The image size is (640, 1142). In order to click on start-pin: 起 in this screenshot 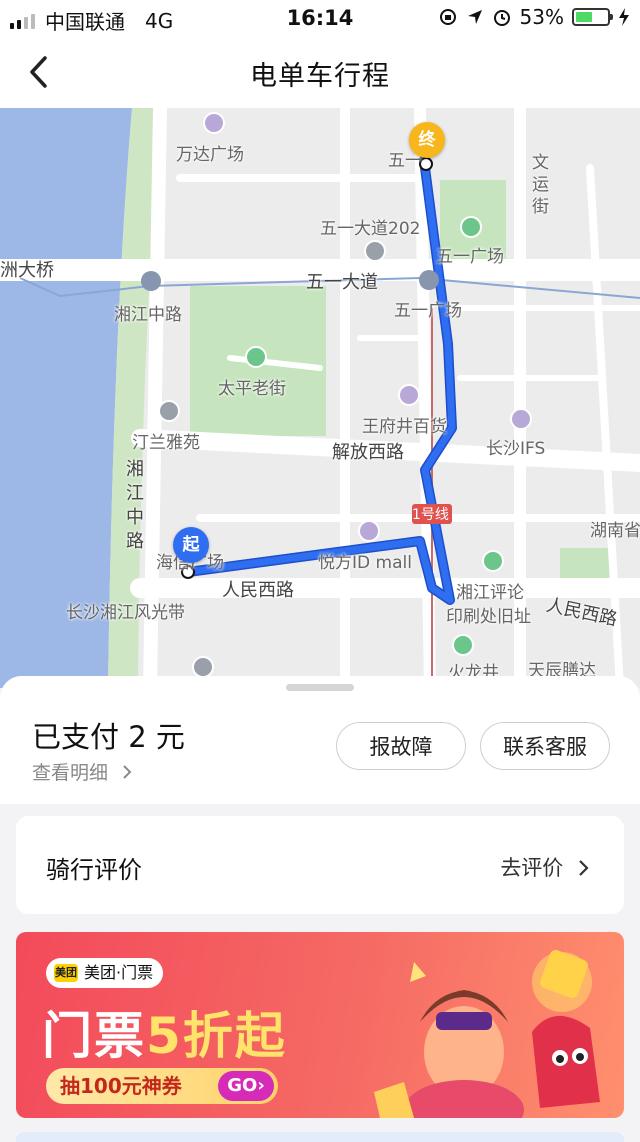, I will do `click(191, 545)`.